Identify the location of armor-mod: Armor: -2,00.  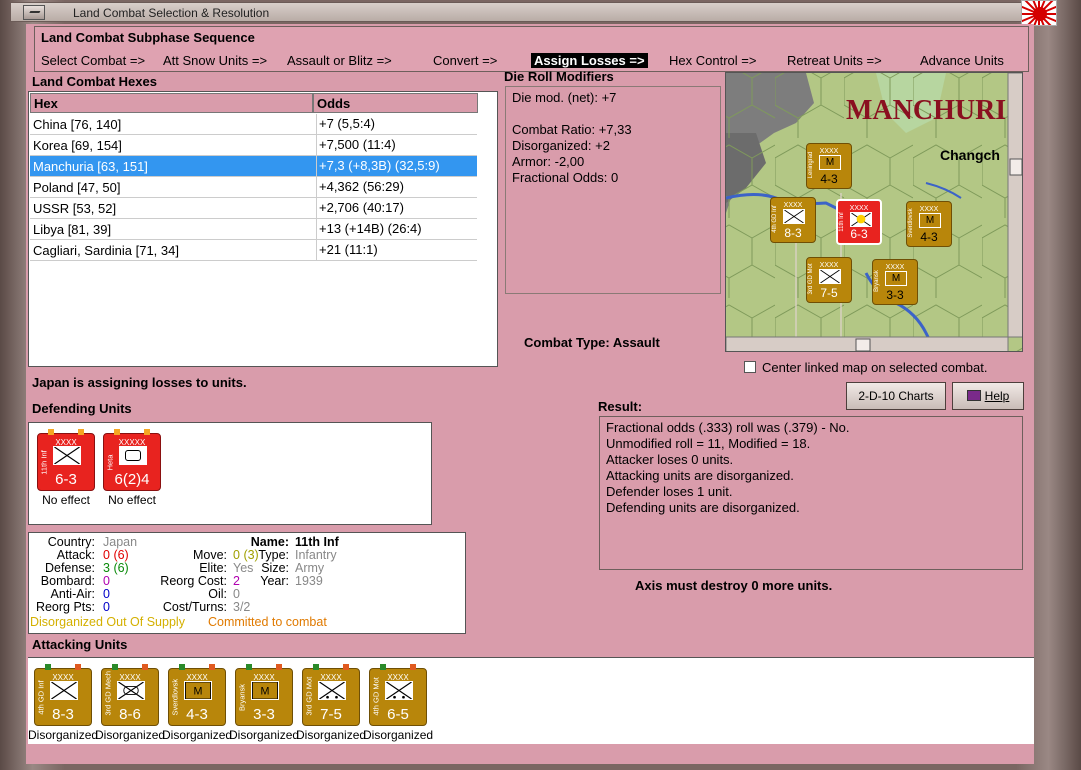
(548, 161).